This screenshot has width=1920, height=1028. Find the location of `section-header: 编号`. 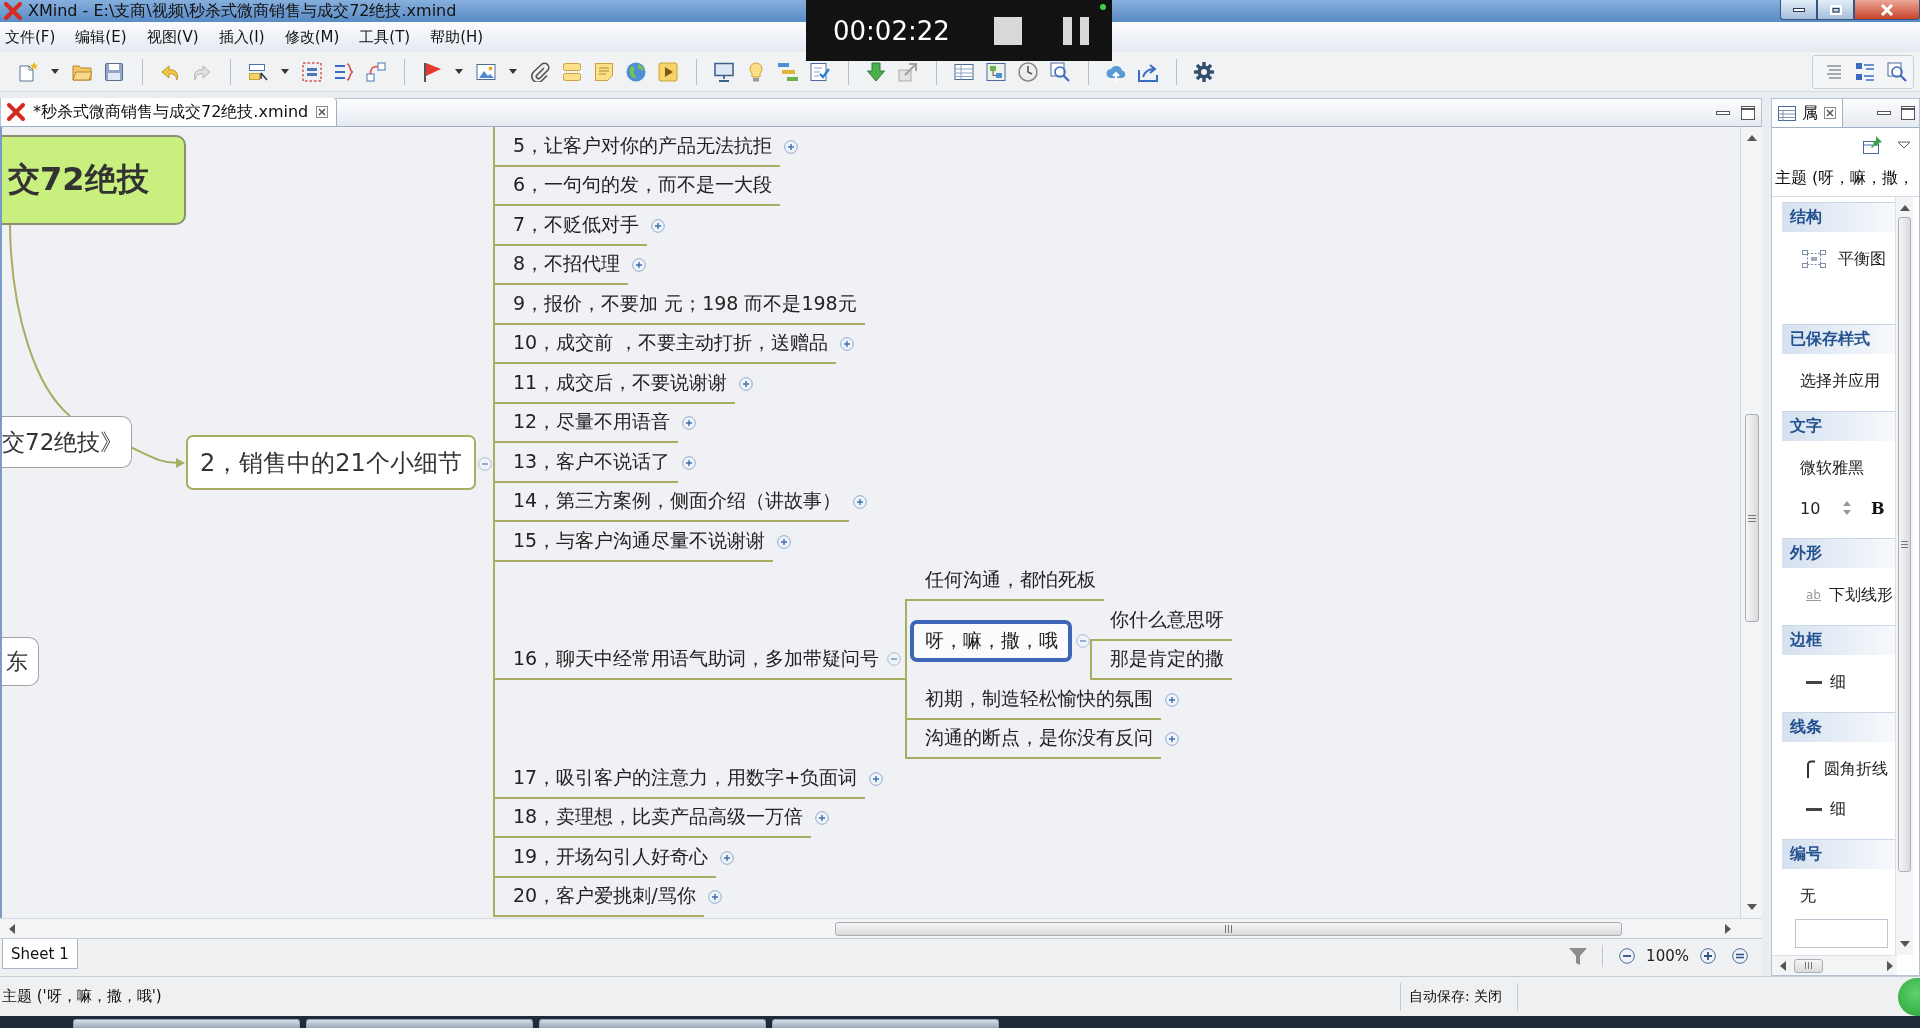

section-header: 编号 is located at coordinates (1838, 854).